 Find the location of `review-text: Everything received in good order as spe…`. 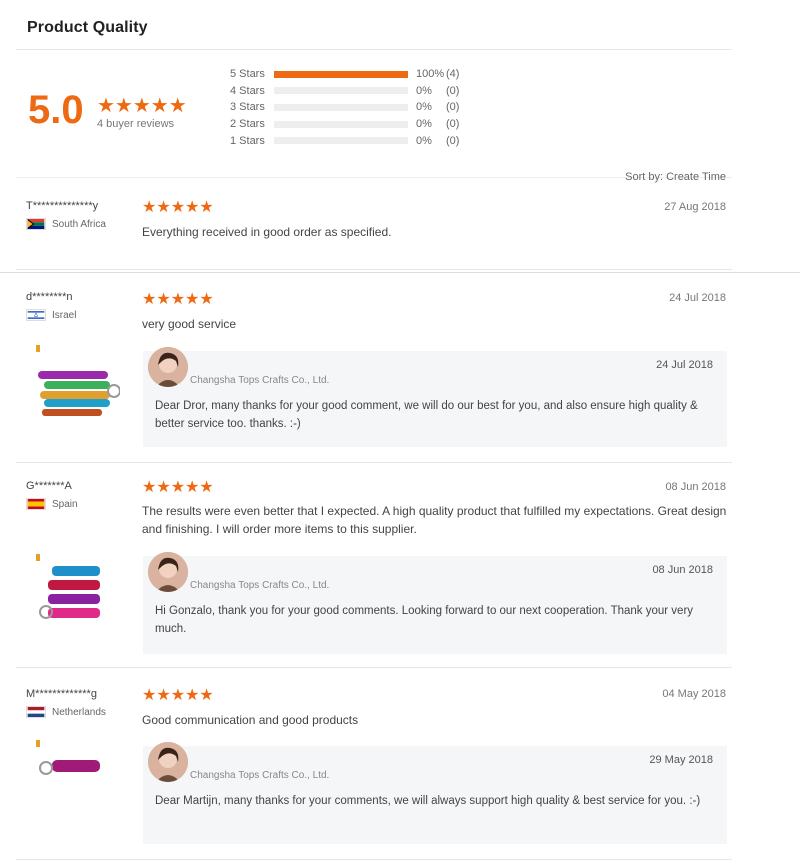

review-text: Everything received in good order as spe… is located at coordinates (267, 232).